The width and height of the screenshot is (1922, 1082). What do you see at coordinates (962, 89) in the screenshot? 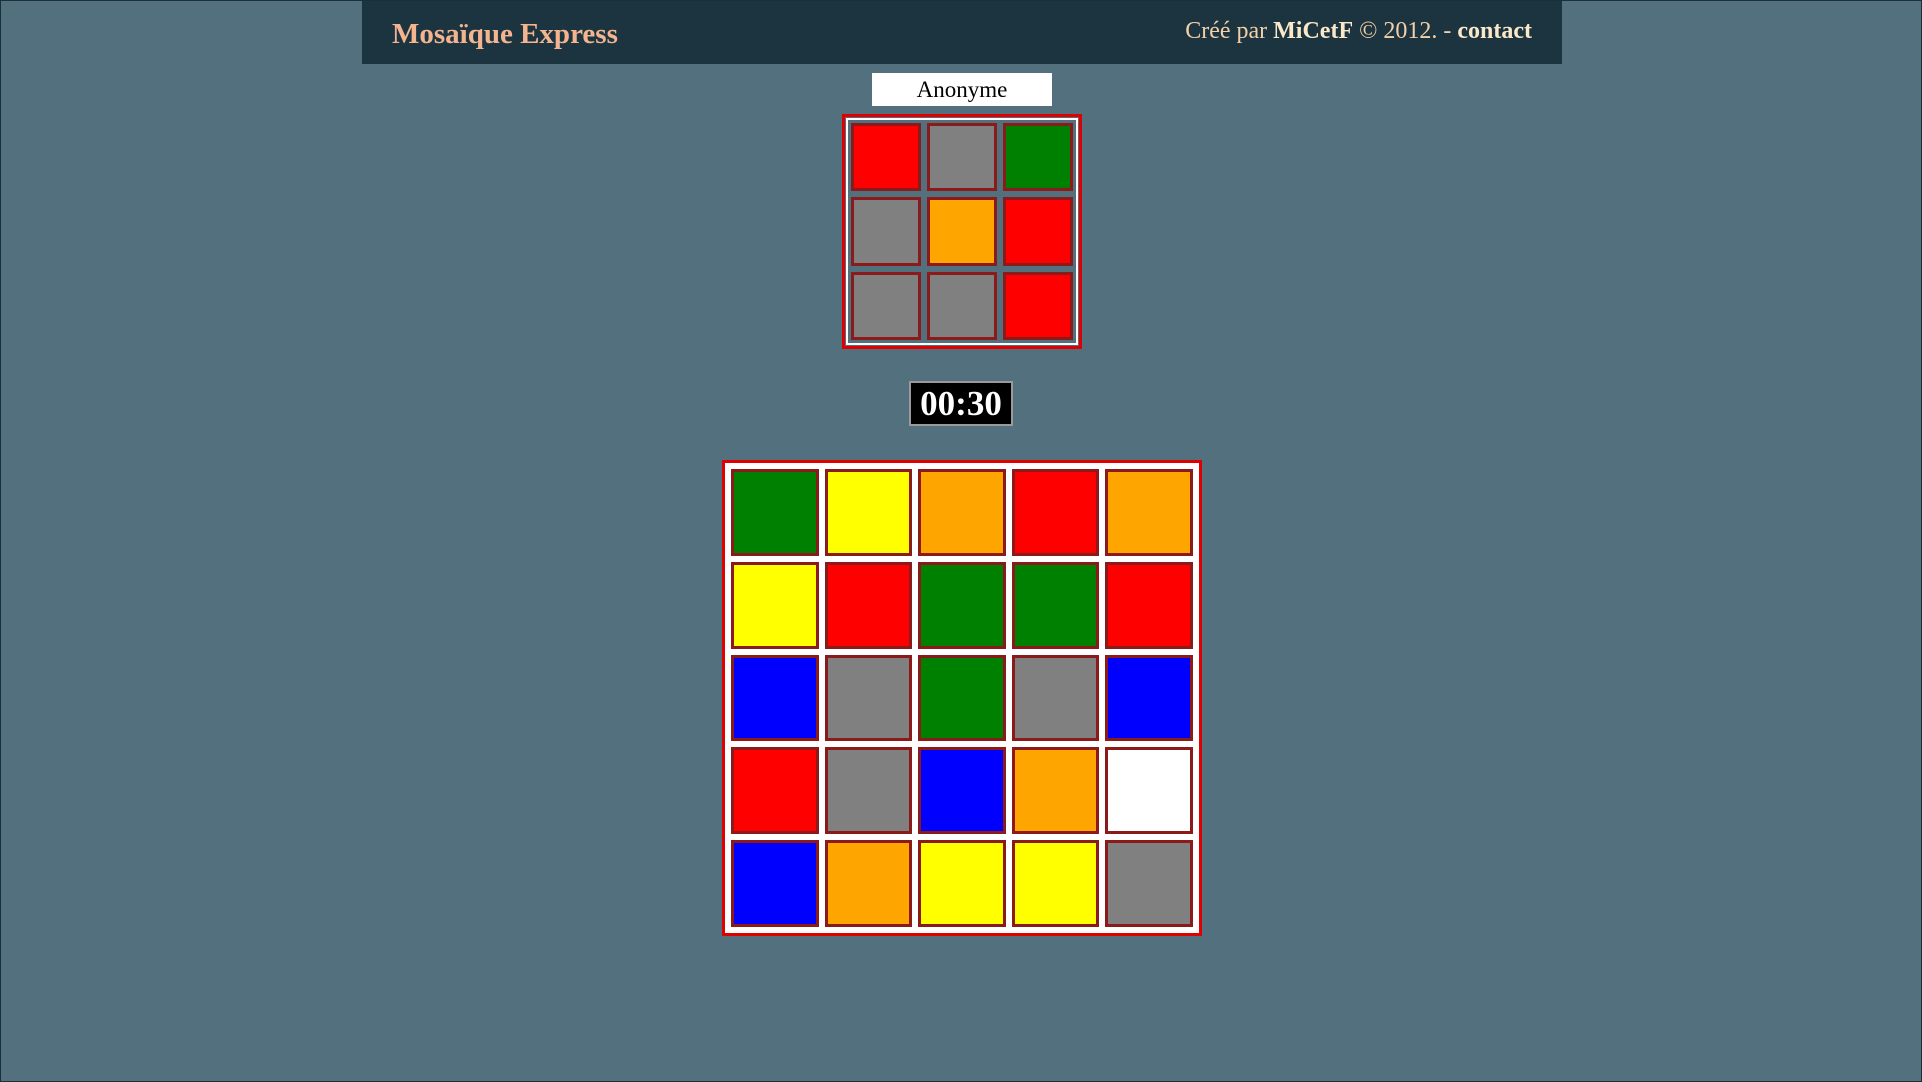
I see `player-name-field: Anonyme` at bounding box center [962, 89].